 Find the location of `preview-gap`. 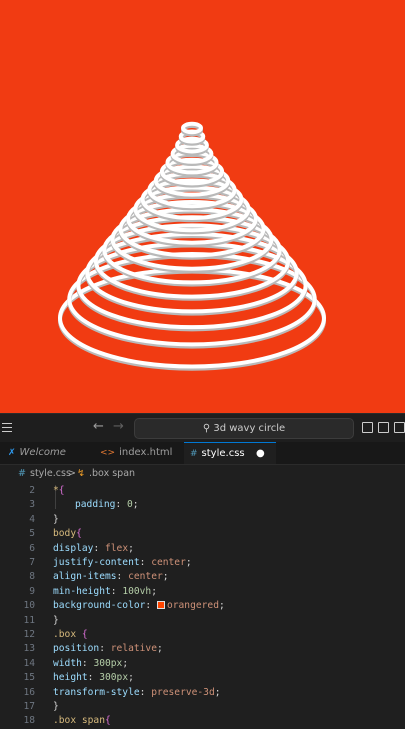

preview-gap is located at coordinates (202, 399).